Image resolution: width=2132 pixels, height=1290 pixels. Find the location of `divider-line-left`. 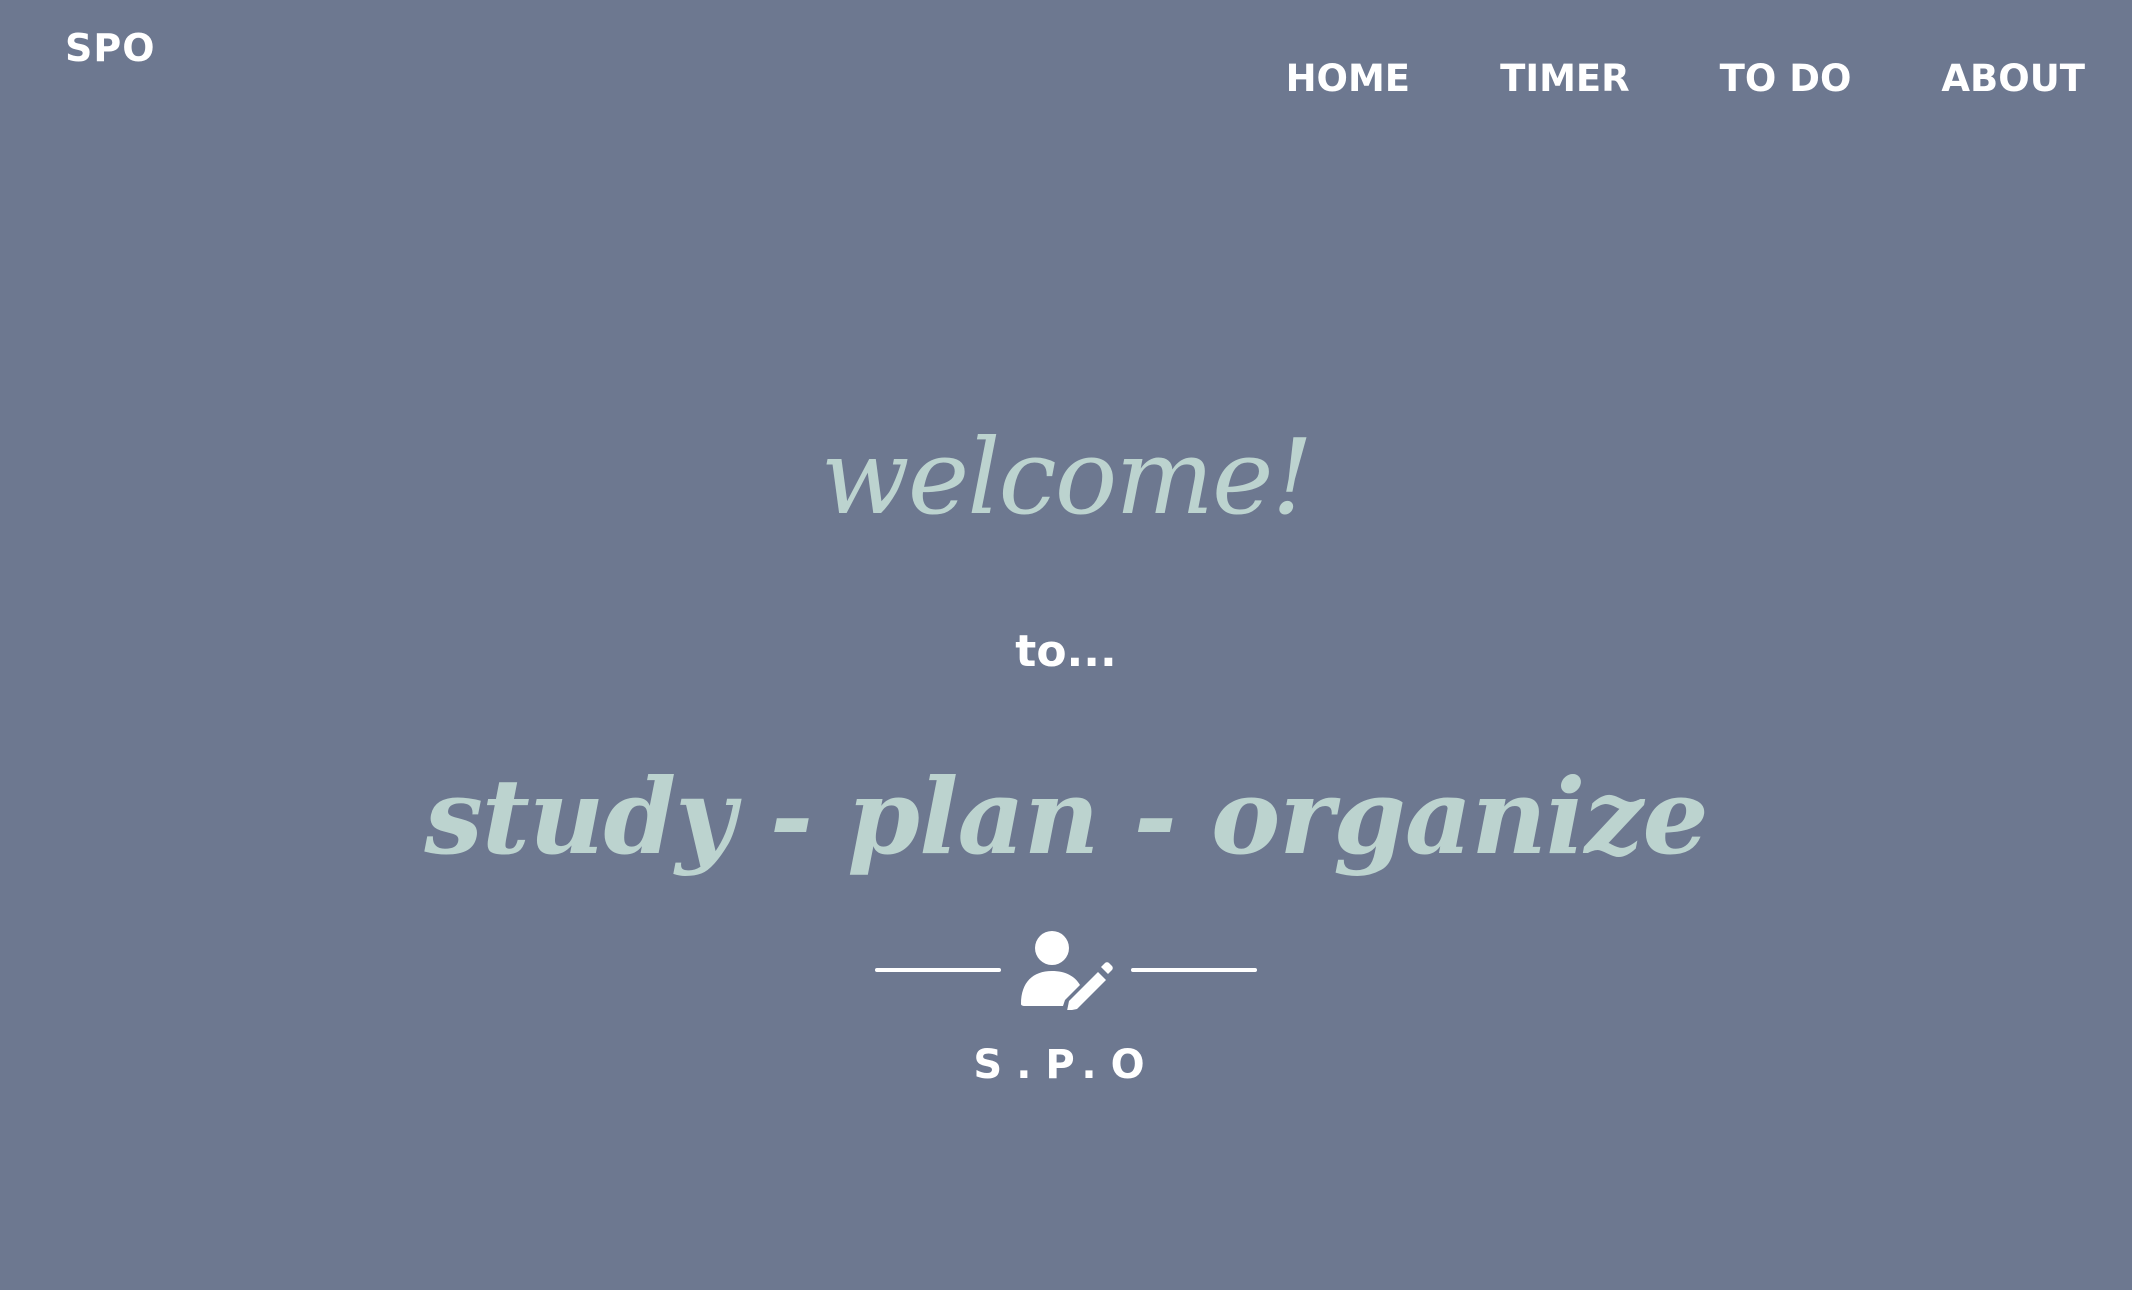

divider-line-left is located at coordinates (938, 970).